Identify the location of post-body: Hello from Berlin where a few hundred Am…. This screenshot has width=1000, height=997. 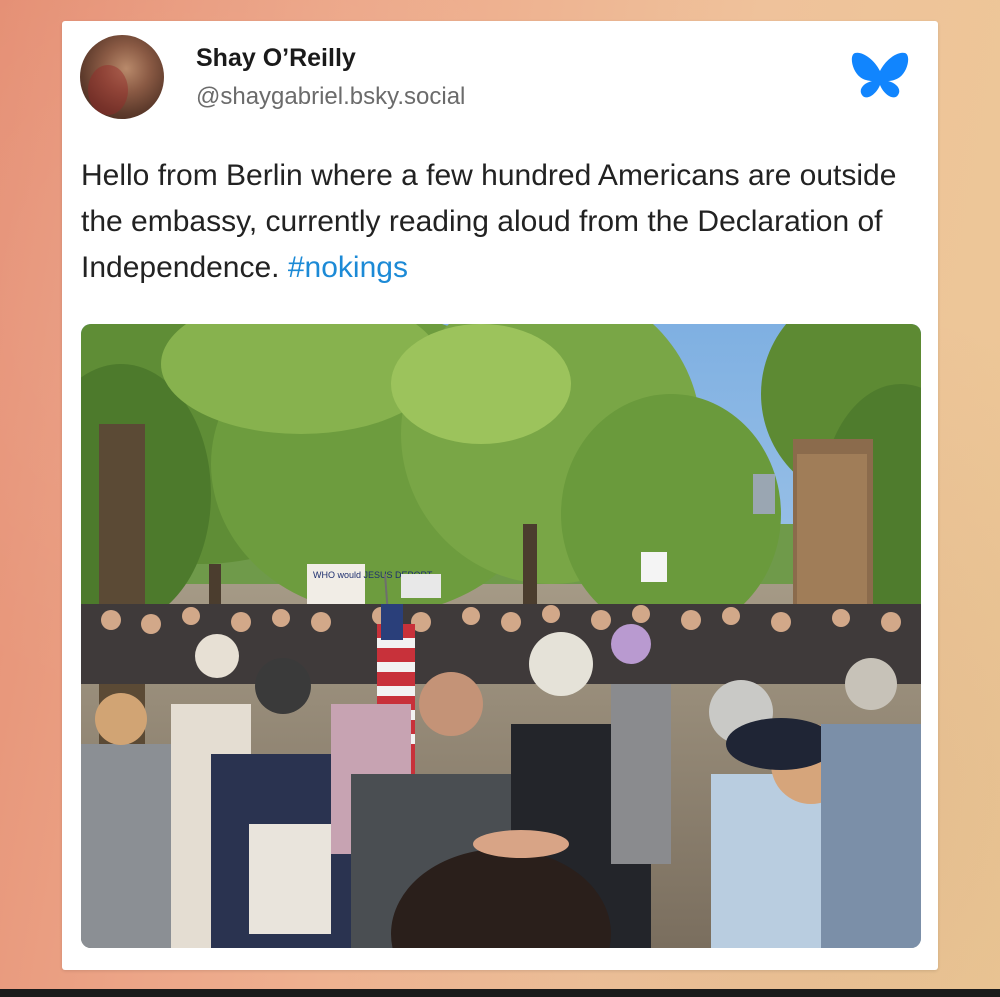
(506, 222).